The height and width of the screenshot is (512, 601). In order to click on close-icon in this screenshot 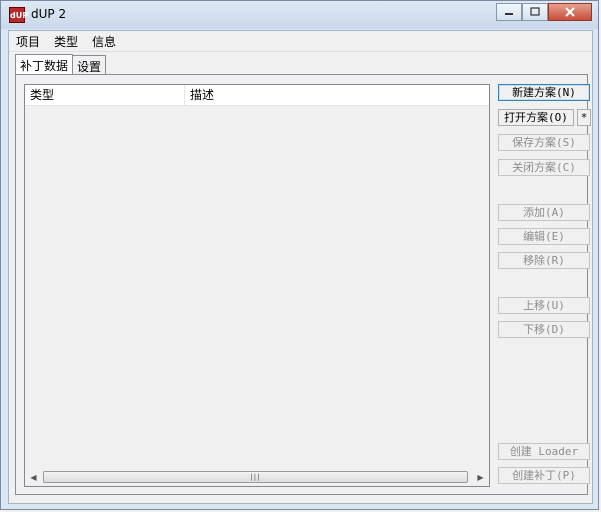, I will do `click(570, 12)`.